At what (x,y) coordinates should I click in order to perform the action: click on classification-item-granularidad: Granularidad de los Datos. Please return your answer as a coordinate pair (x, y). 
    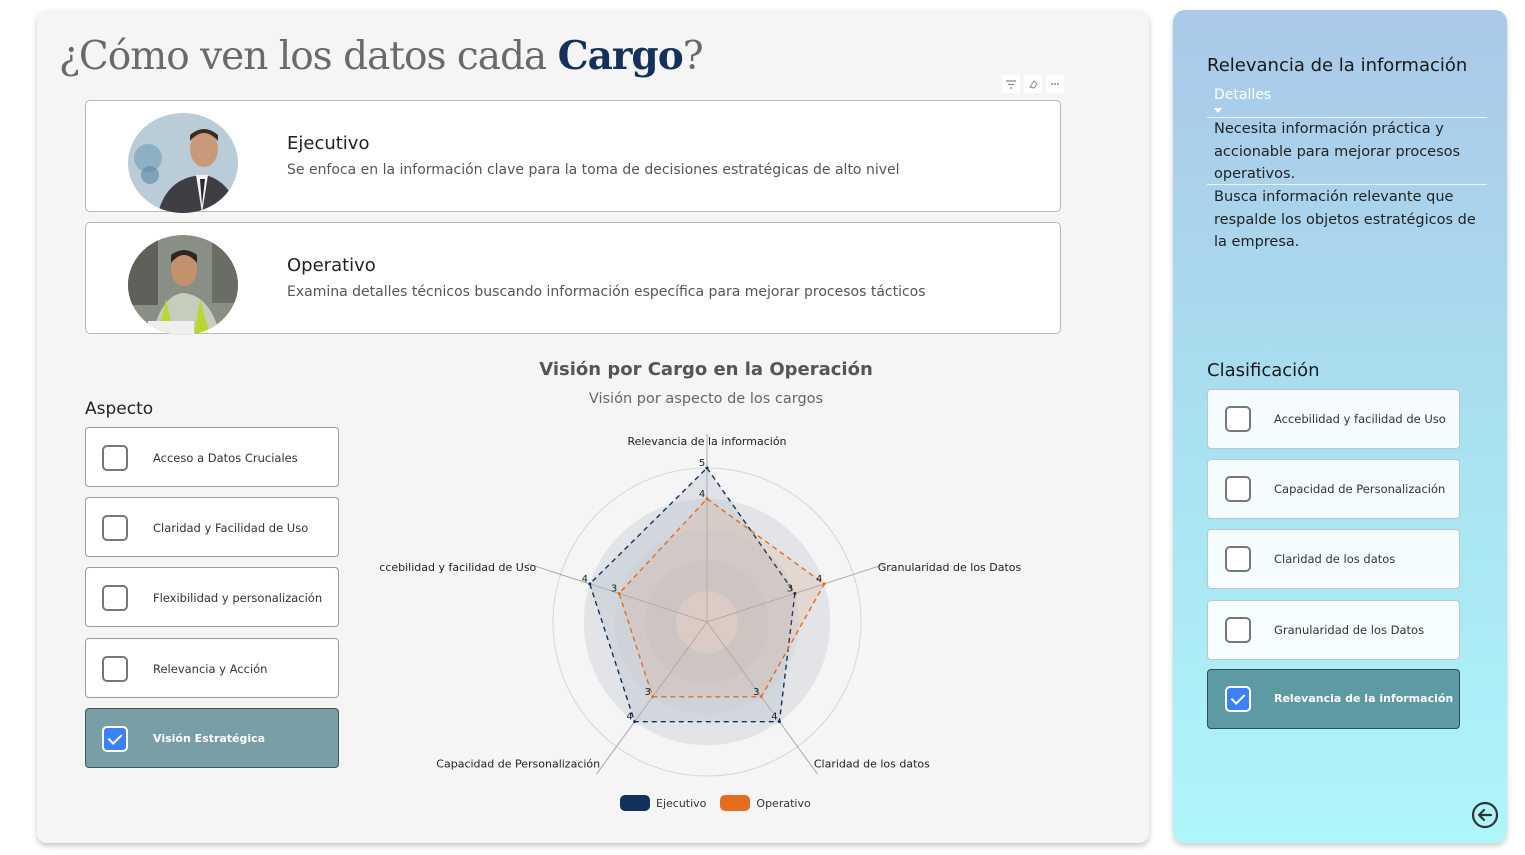
    Looking at the image, I should click on (1333, 630).